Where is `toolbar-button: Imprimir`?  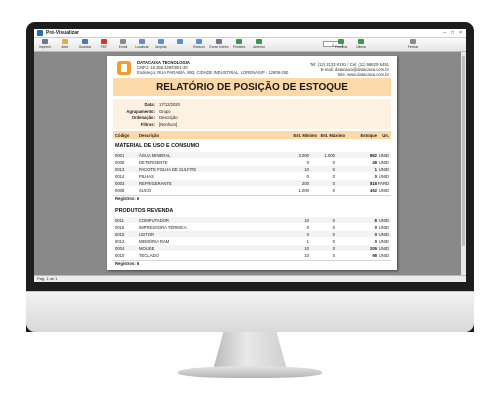 toolbar-button: Imprimir is located at coordinates (45, 45).